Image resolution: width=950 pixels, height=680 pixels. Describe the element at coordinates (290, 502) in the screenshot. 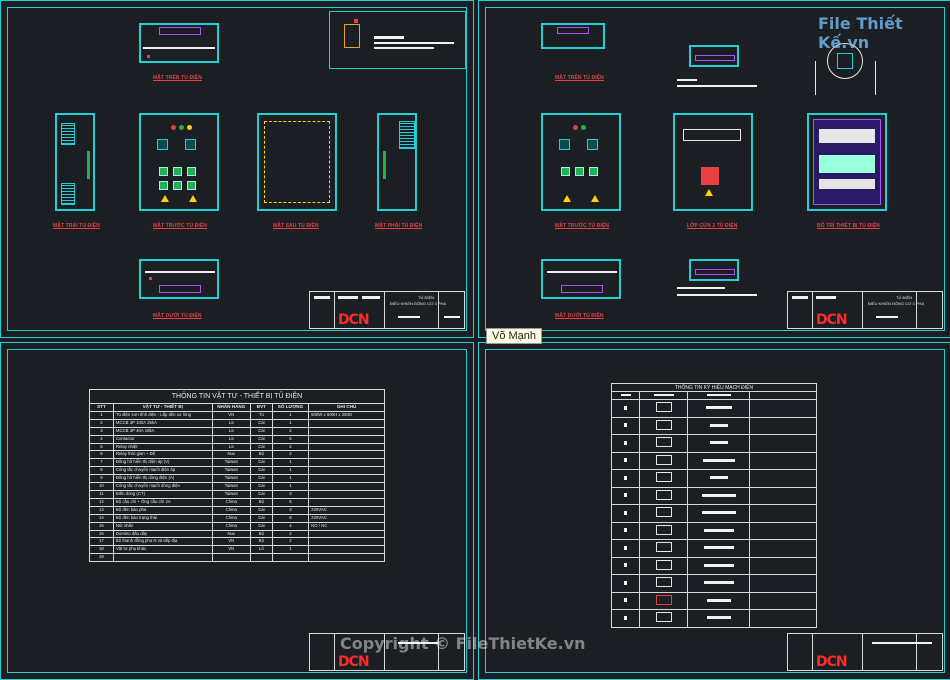

I see `table-cell: 5` at that location.